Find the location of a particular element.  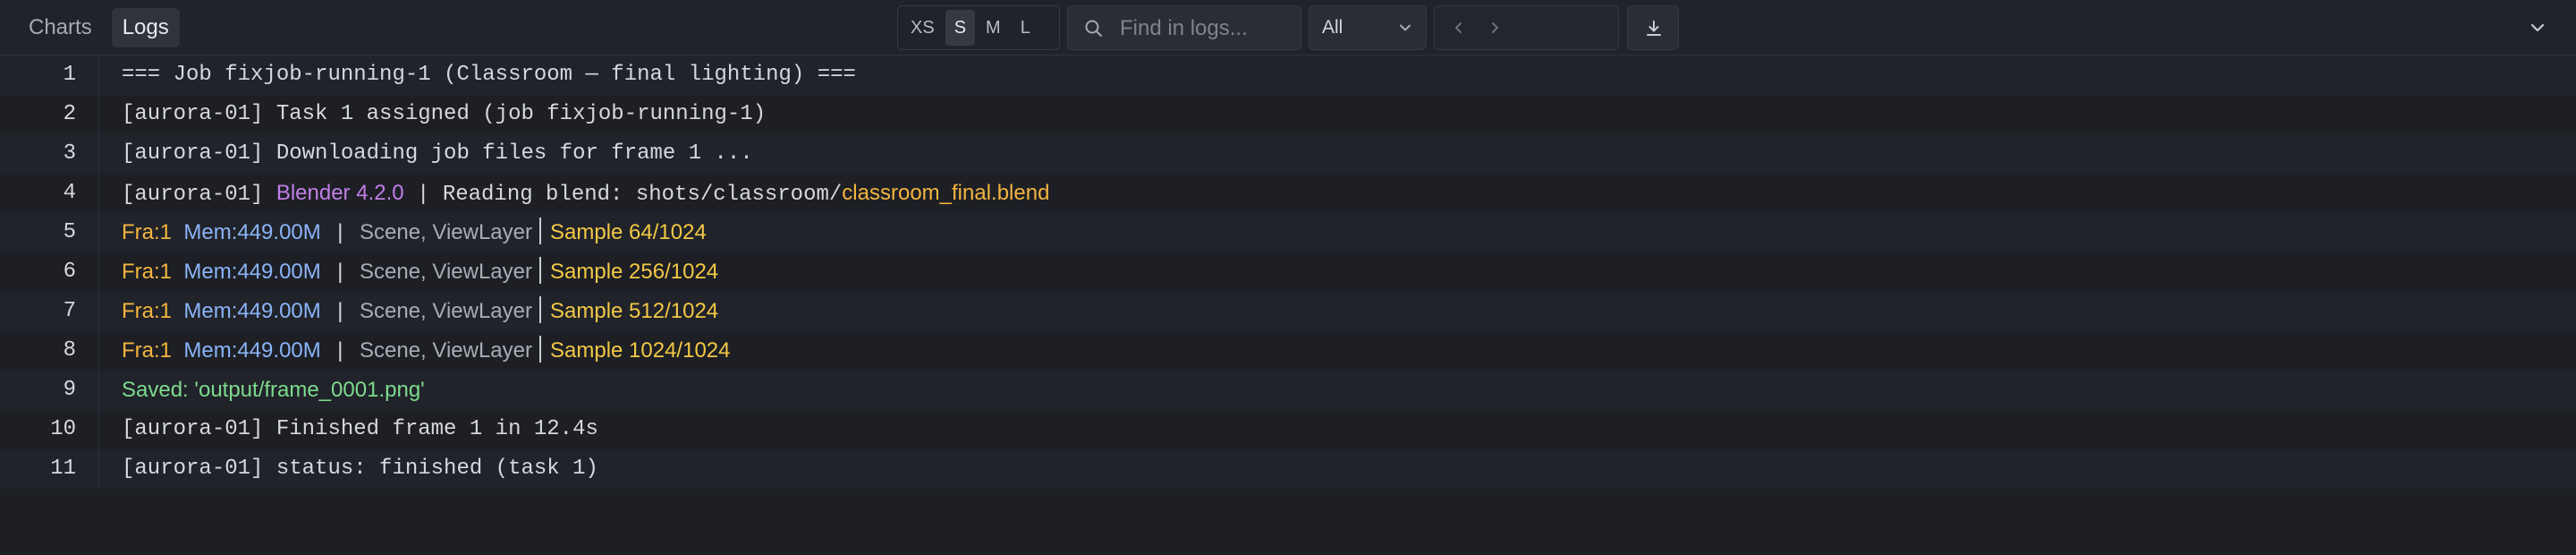

log-text: [aurora-01] Finished frame 1 in 12.4s is located at coordinates (360, 429).